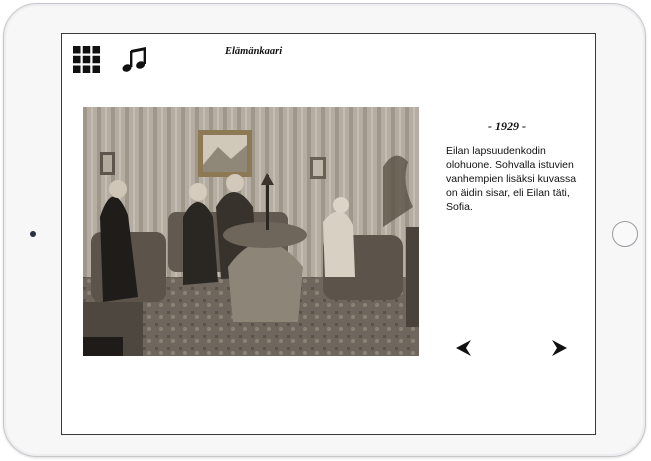  Describe the element at coordinates (507, 126) in the screenshot. I see `year-label: - 1929 -` at that location.